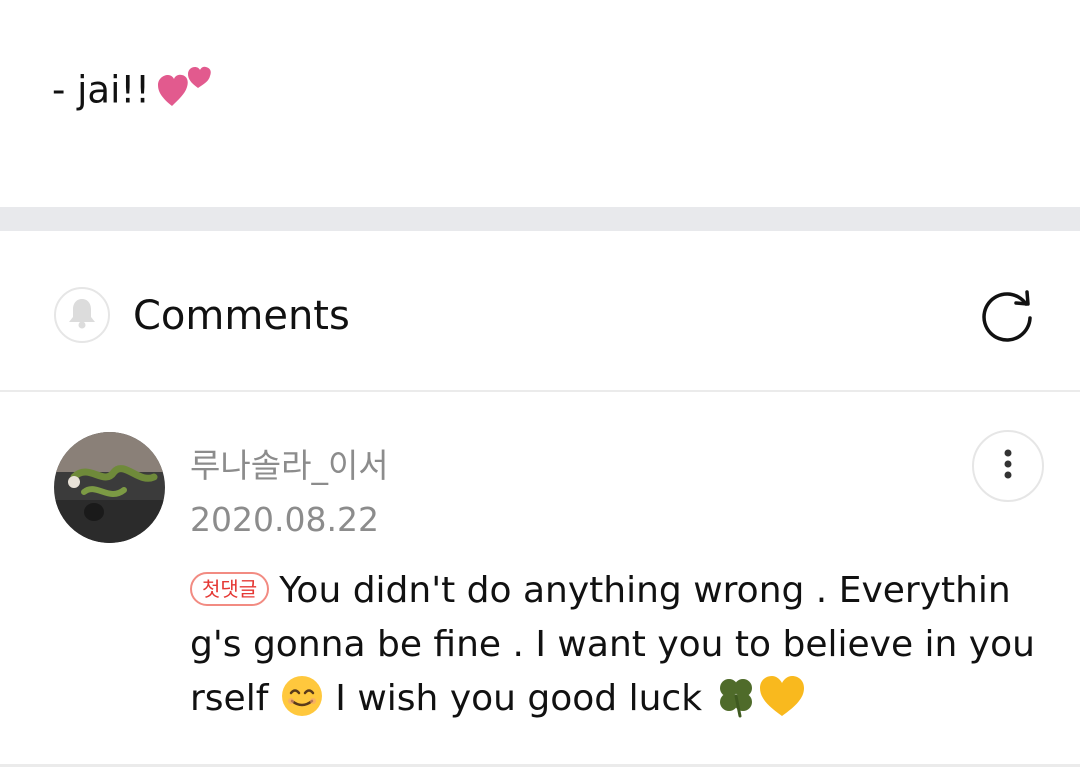 This screenshot has width=1080, height=777. I want to click on comment-text-part2: I wish you good luck, so click(519, 698).